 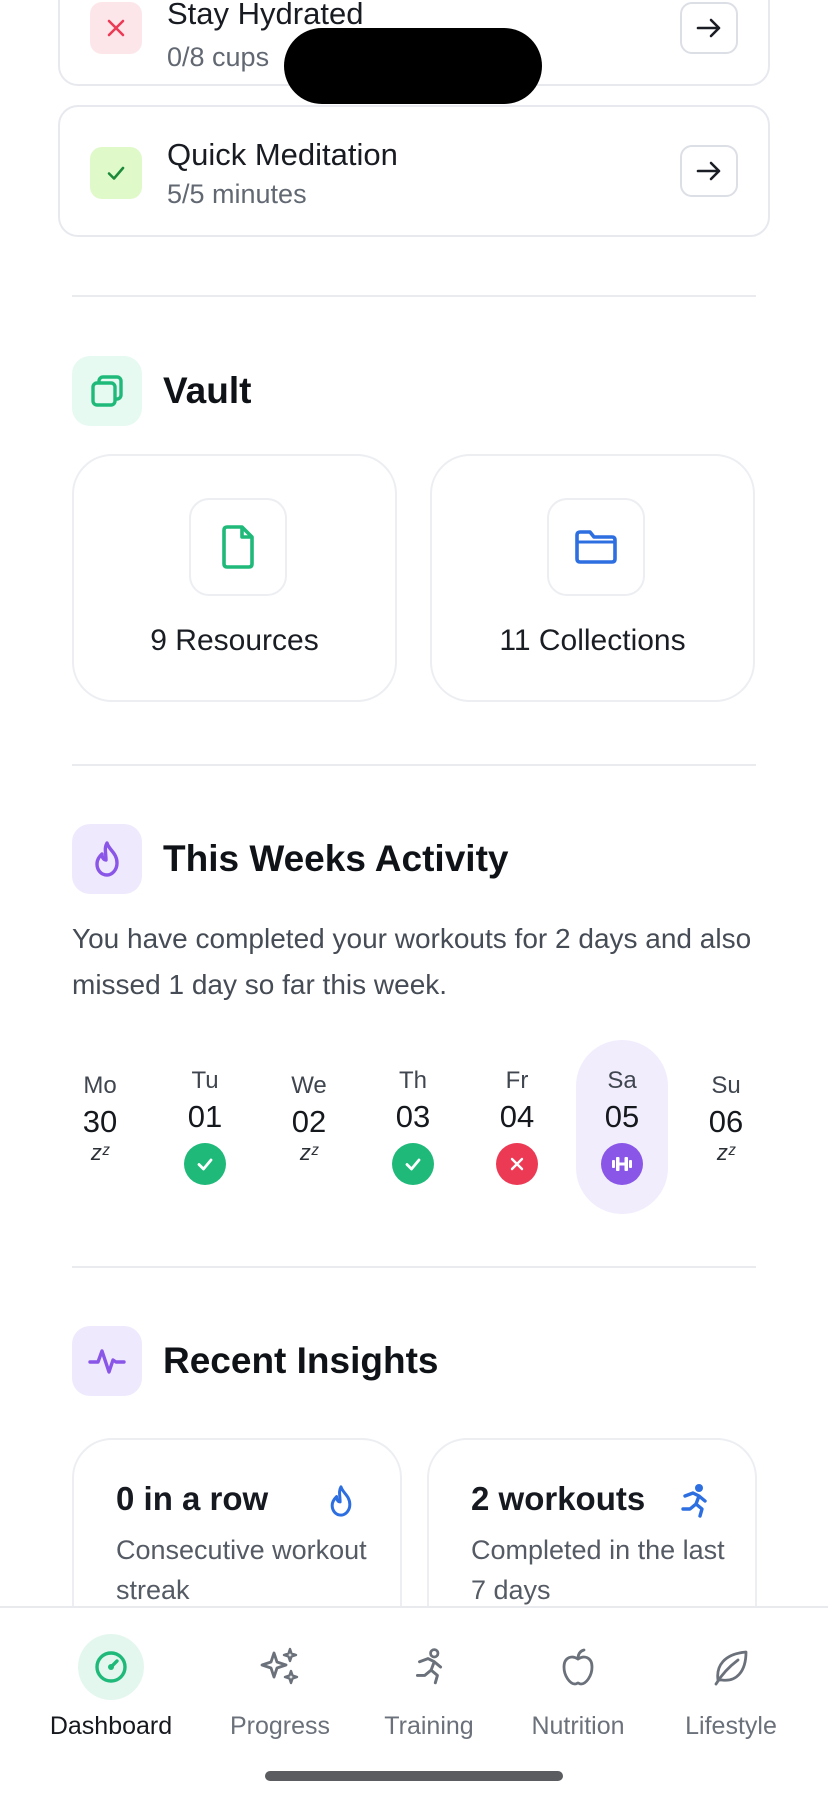 I want to click on tab-label: Lifestyle, so click(x=731, y=1726).